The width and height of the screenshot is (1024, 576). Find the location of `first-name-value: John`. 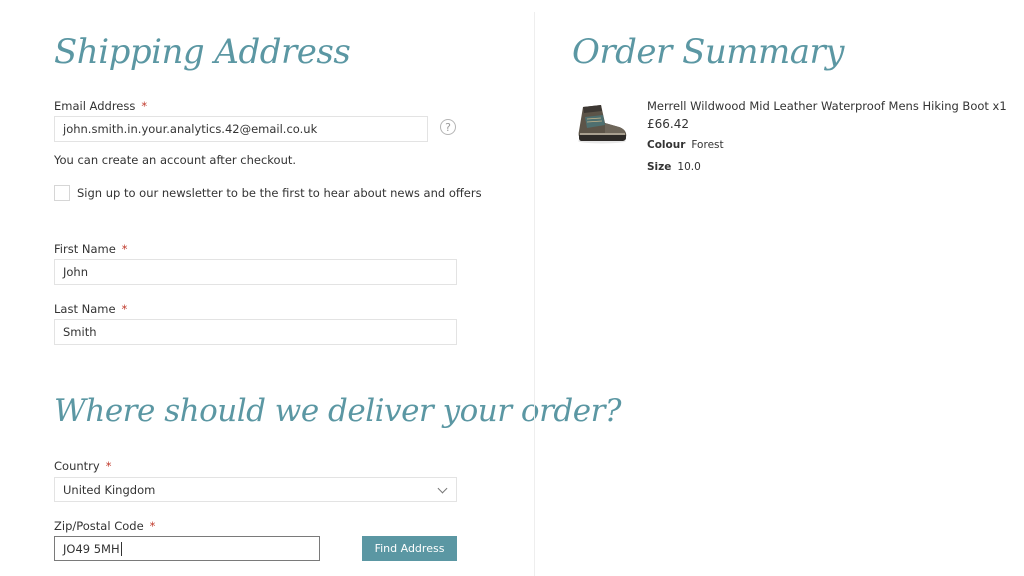

first-name-value: John is located at coordinates (76, 272).